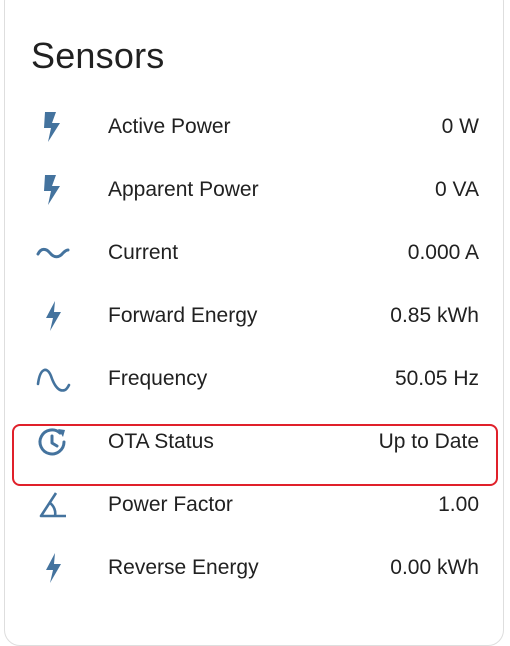  What do you see at coordinates (254, 504) in the screenshot?
I see `sensor-row-power-factor: Power Factor 1.00` at bounding box center [254, 504].